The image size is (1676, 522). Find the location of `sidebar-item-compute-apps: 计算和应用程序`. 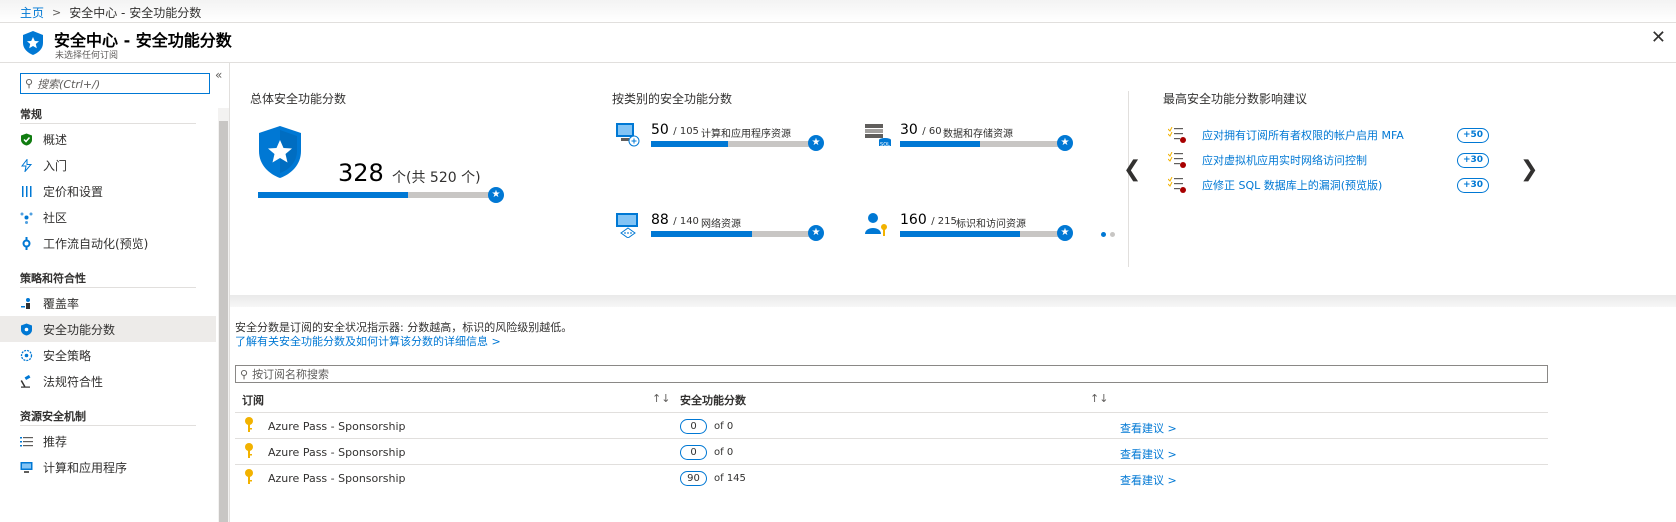

sidebar-item-compute-apps: 计算和应用程序 is located at coordinates (108, 467).